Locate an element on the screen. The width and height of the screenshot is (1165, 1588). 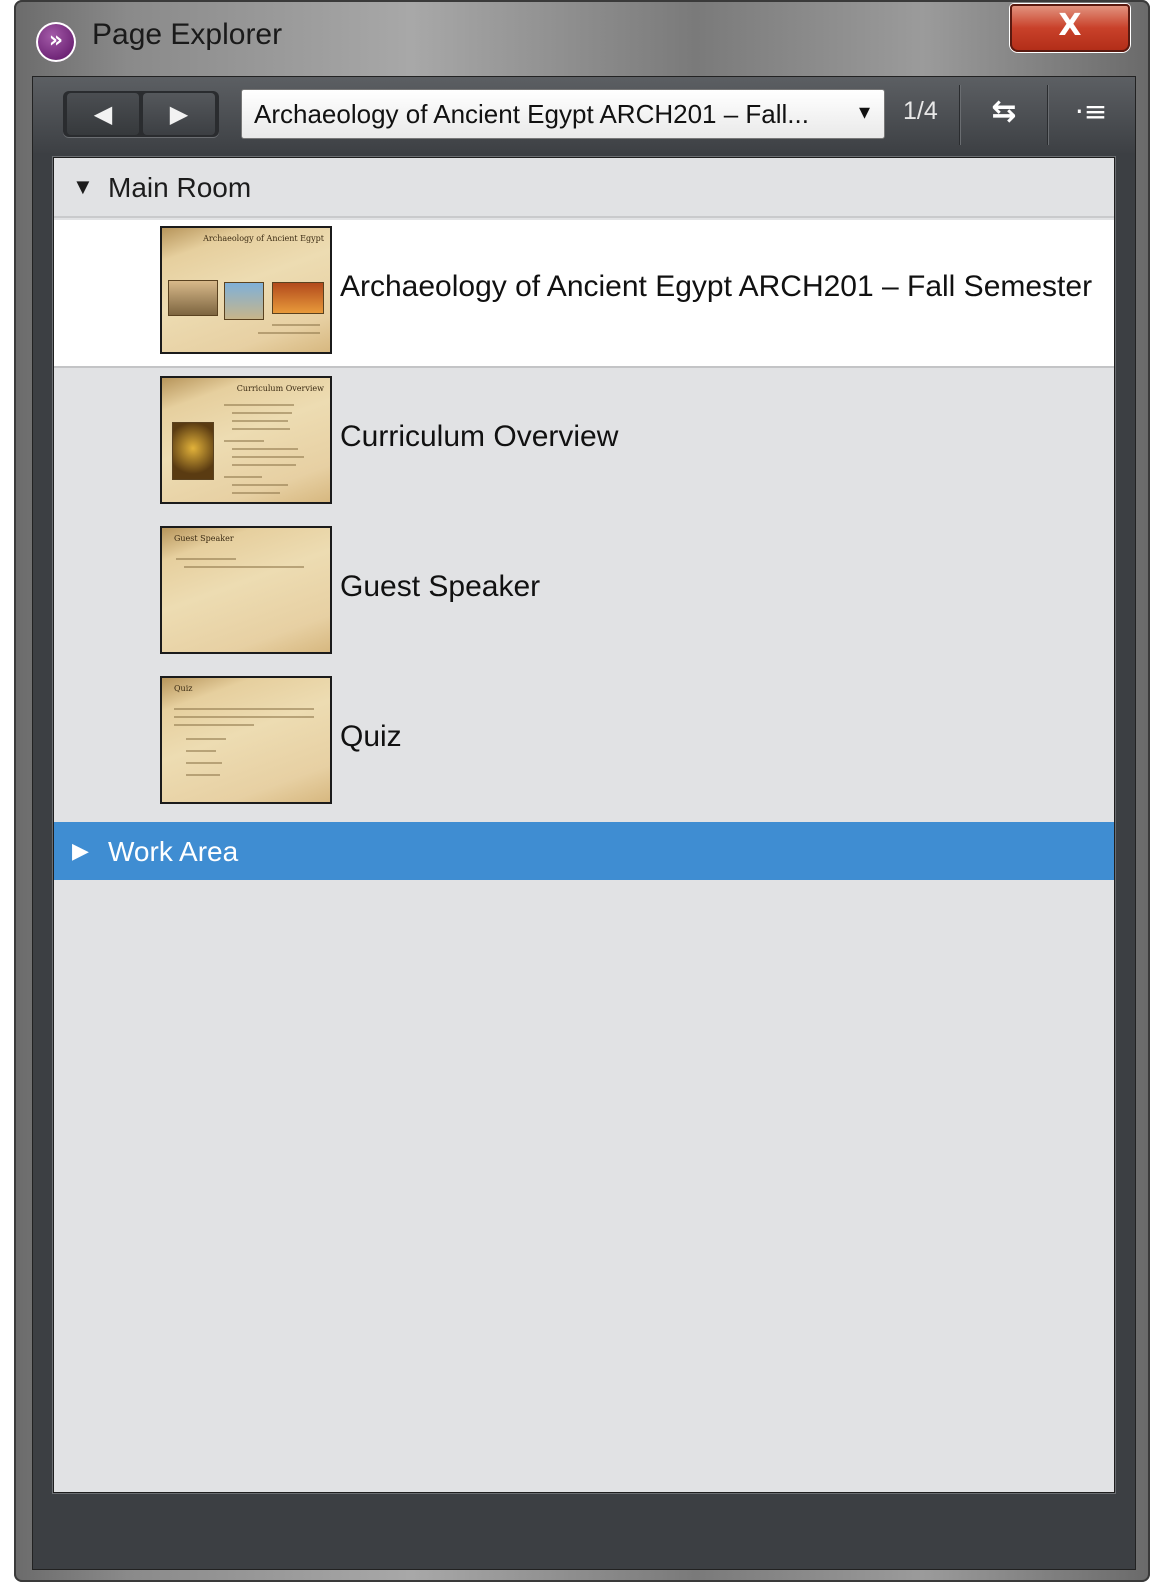
menu-list-icon: ⋅≡ is located at coordinates (1091, 111).